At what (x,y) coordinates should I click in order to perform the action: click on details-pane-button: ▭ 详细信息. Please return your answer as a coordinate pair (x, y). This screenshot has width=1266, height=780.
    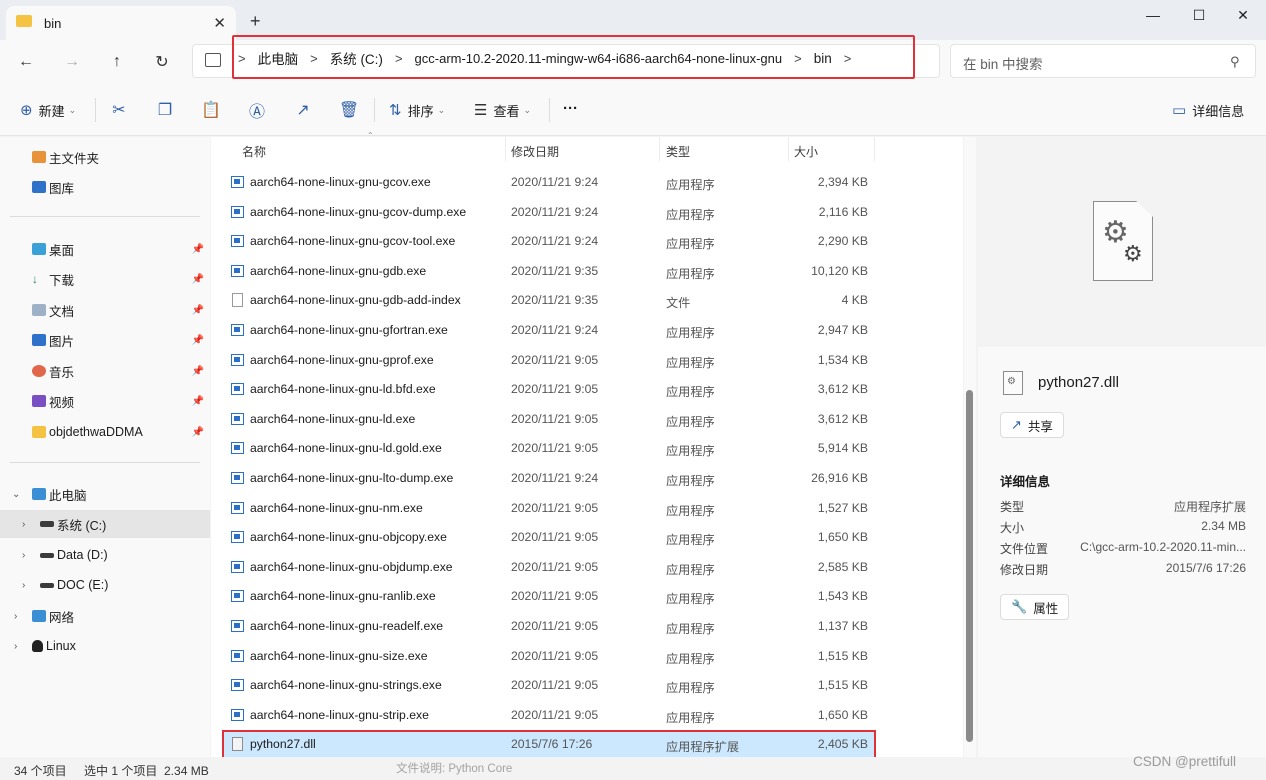
    Looking at the image, I should click on (1208, 110).